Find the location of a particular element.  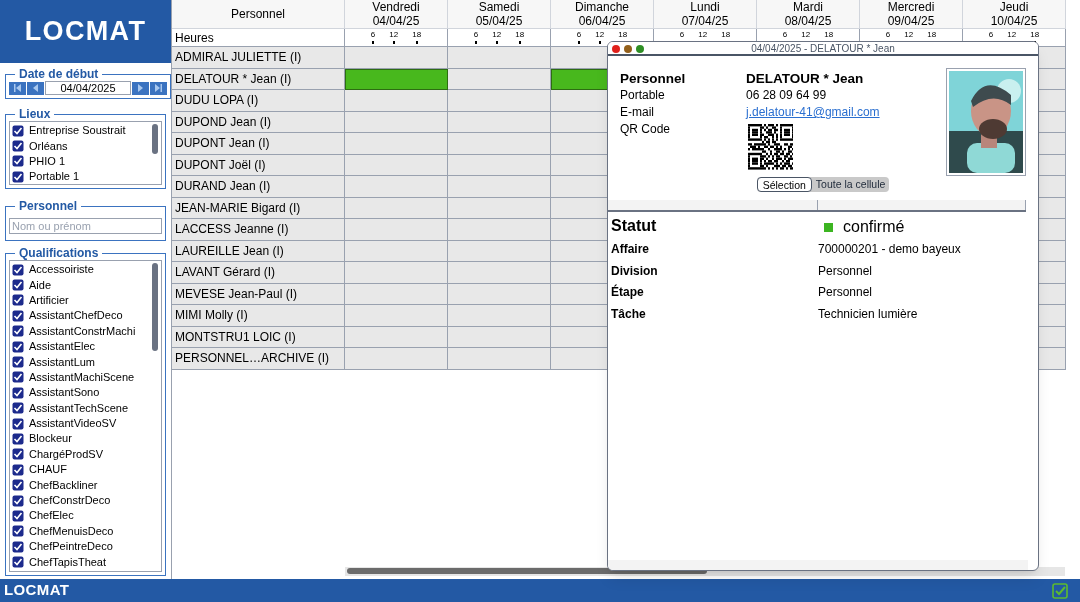

person-name: MONTSTRU1 LOIC (I) is located at coordinates (258, 337).